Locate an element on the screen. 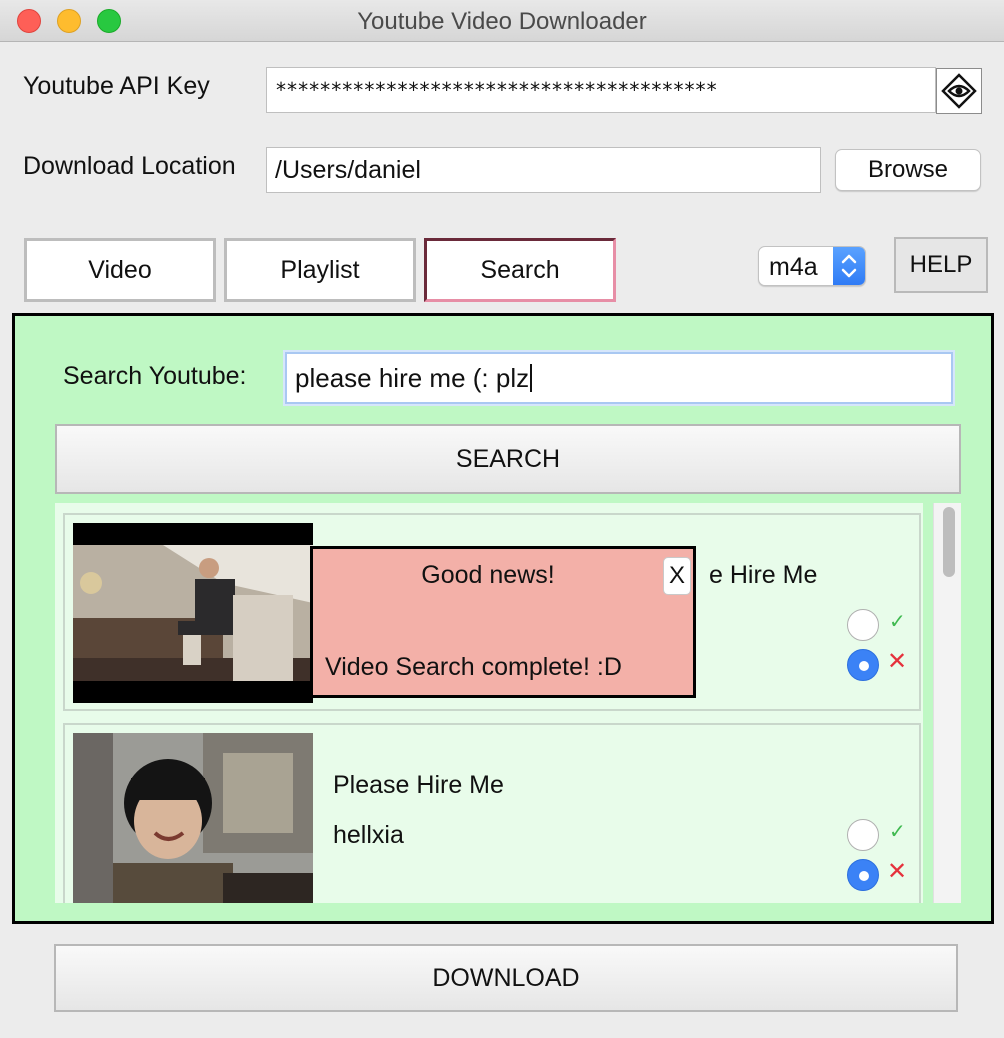 This screenshot has width=1004, height=1038. popup-message: Video Search complete! :D is located at coordinates (473, 667).